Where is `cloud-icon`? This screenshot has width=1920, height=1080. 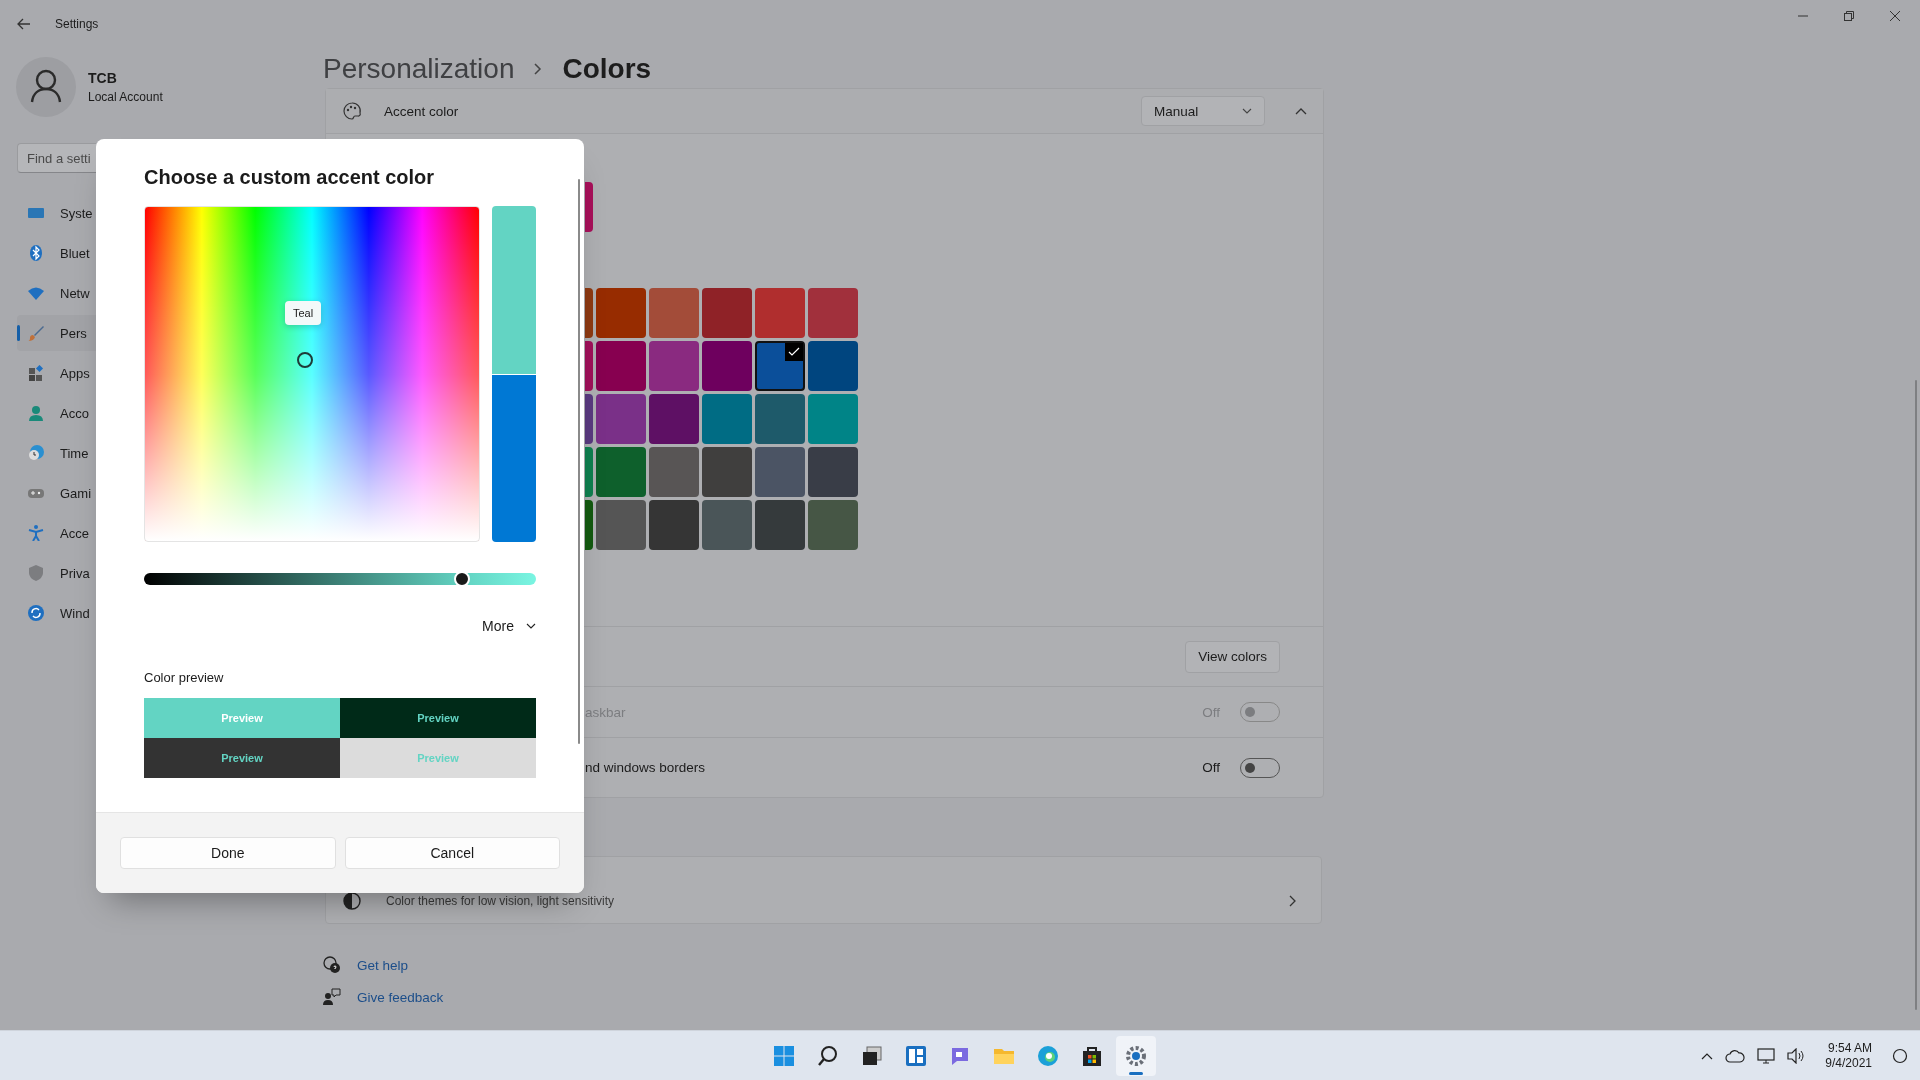 cloud-icon is located at coordinates (1735, 1056).